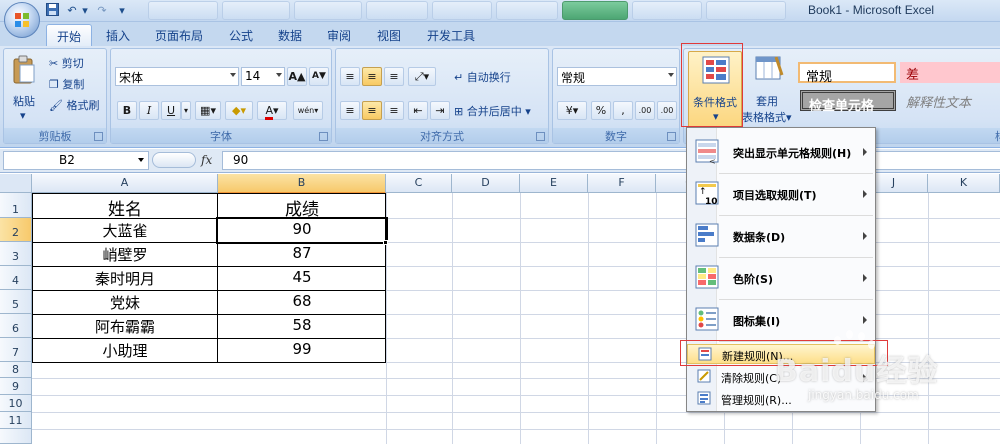 Image resolution: width=1000 pixels, height=444 pixels. What do you see at coordinates (302, 301) in the screenshot?
I see `cell-b5: 68` at bounding box center [302, 301].